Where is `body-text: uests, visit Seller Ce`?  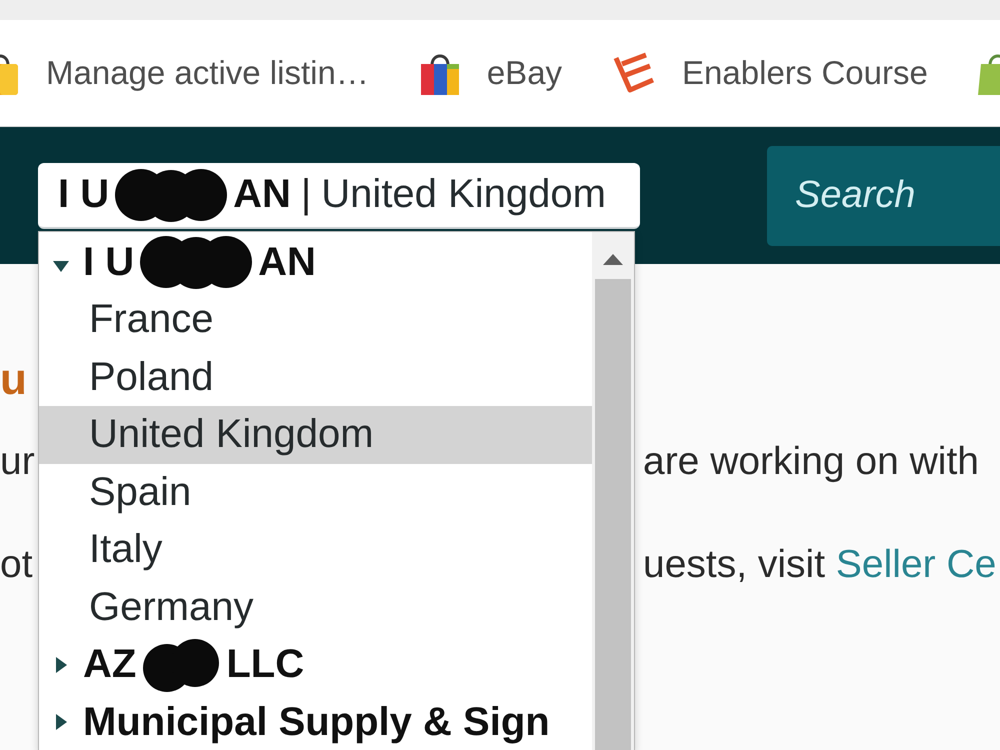
body-text: uests, visit Seller Ce is located at coordinates (819, 565).